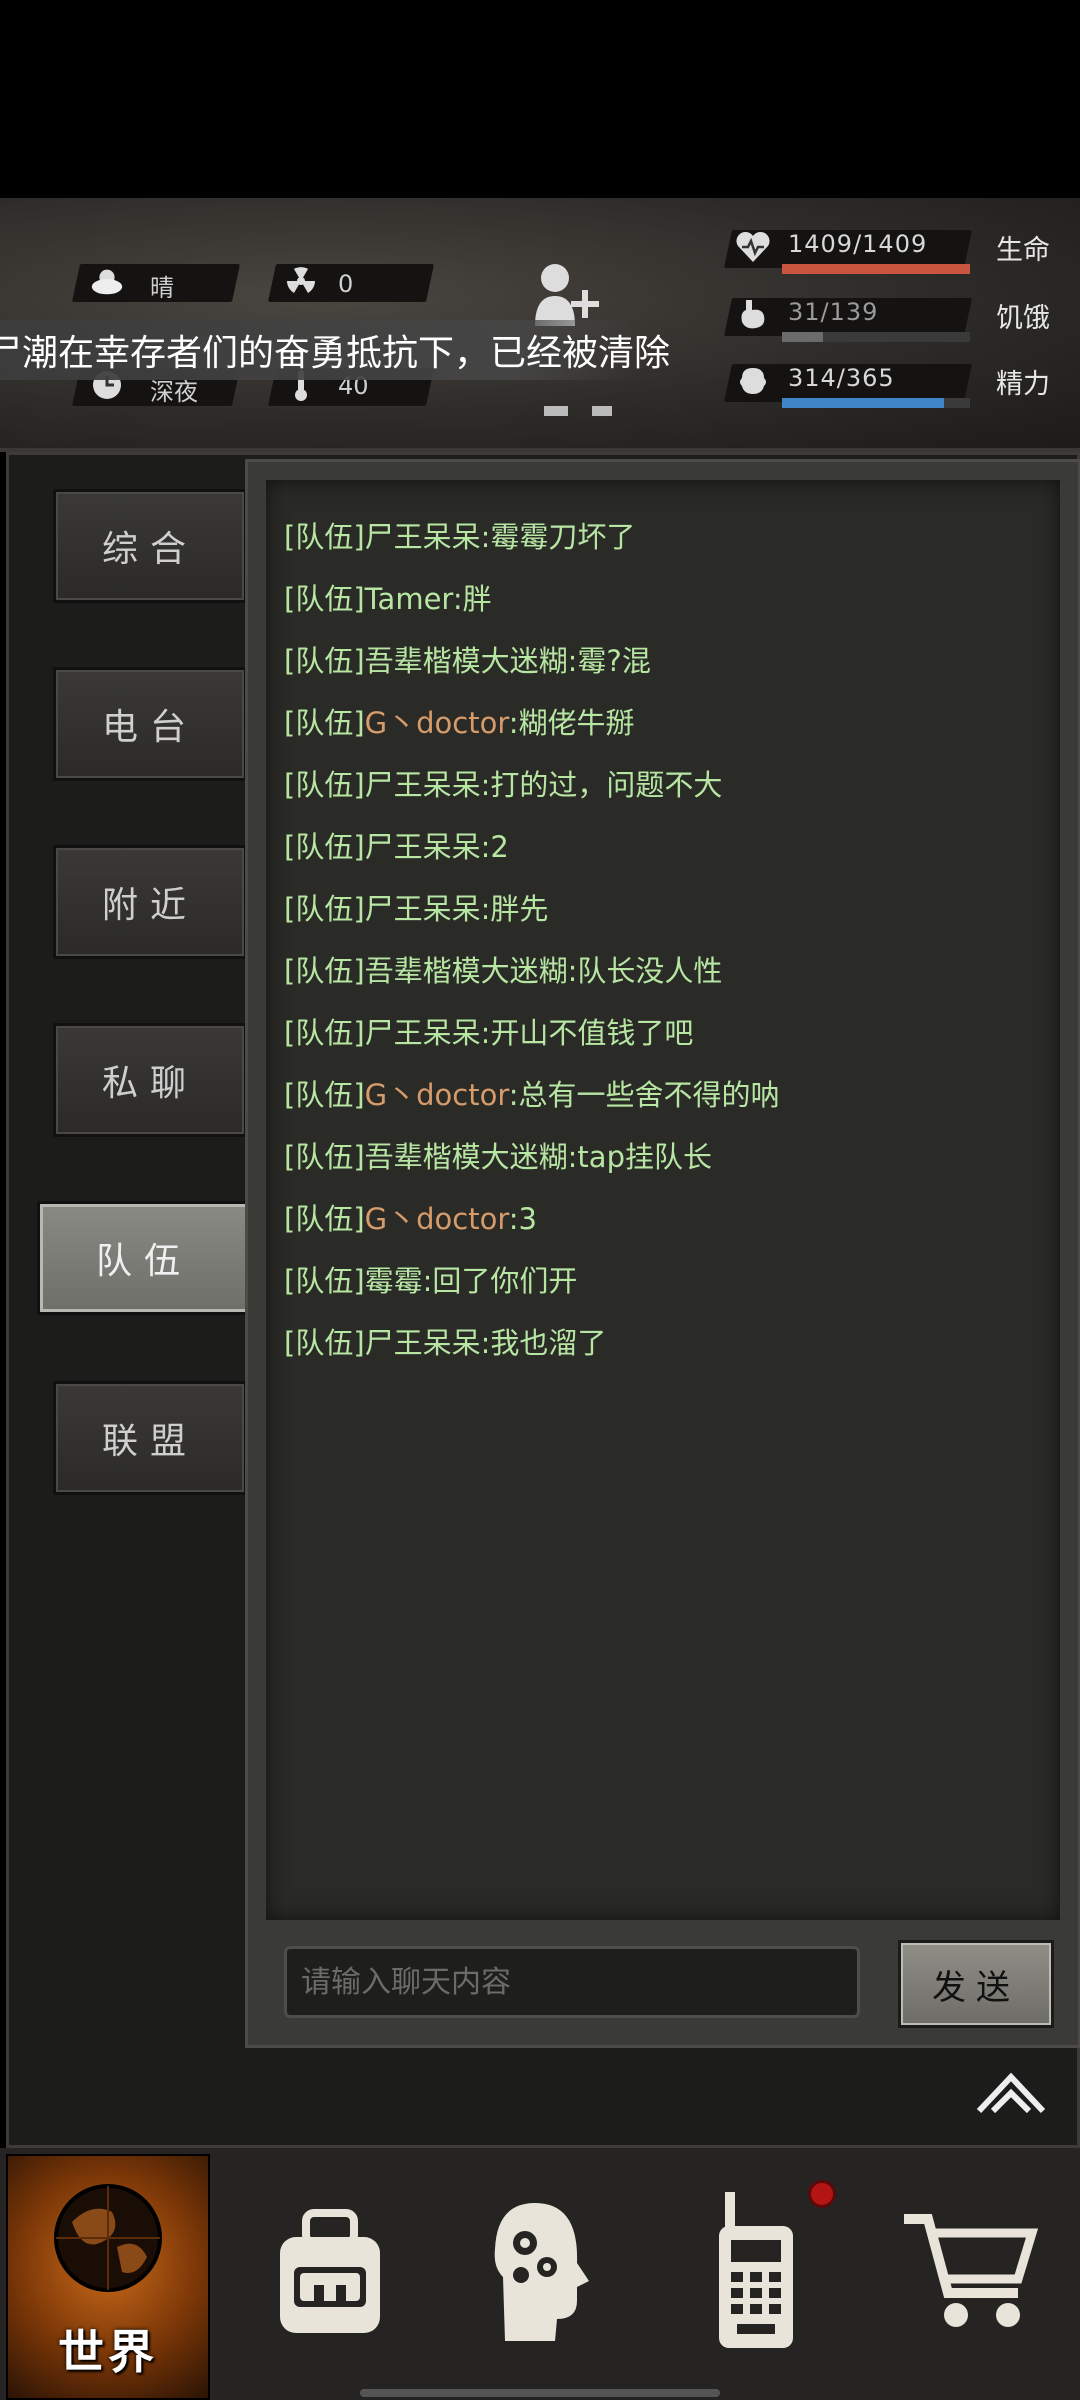 This screenshot has height=2400, width=1080. I want to click on message-text: :2, so click(494, 847).